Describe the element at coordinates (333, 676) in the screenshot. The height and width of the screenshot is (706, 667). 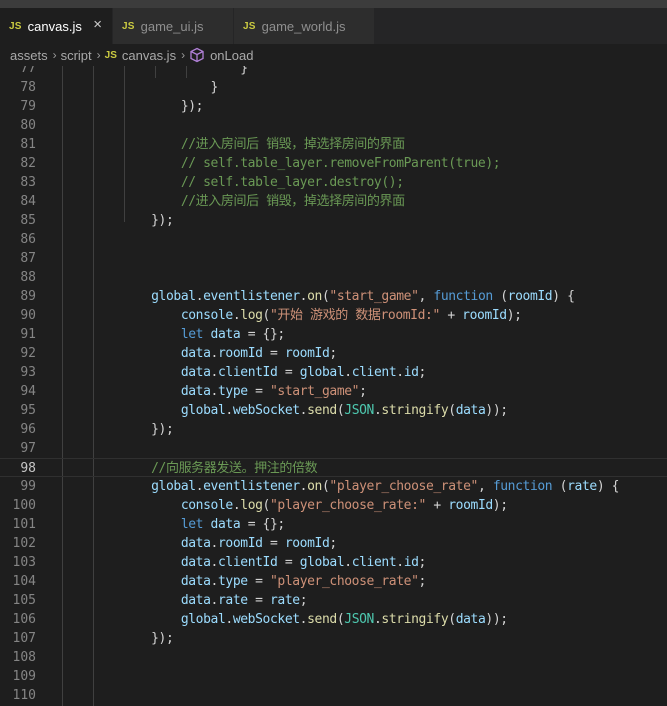
I see `code-line: 109` at that location.